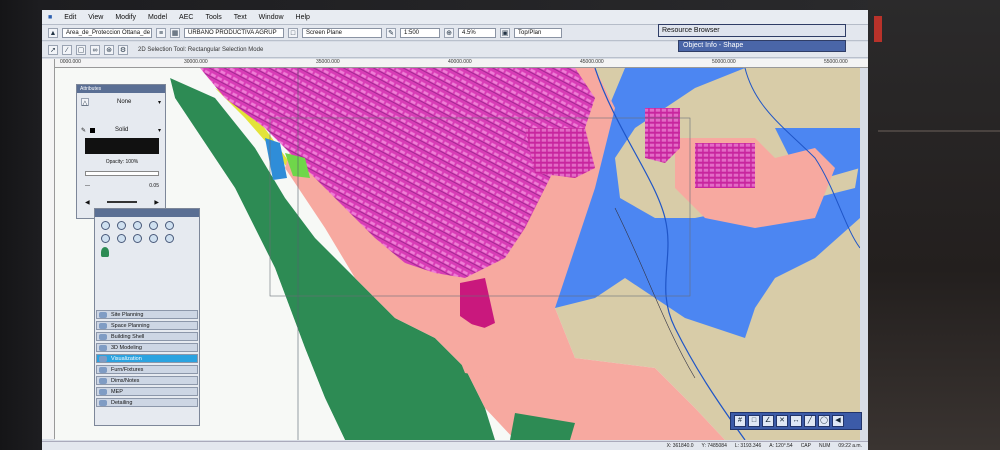 This screenshot has width=1000, height=450. Describe the element at coordinates (121, 225) in the screenshot. I see `move-tool-icon` at that location.